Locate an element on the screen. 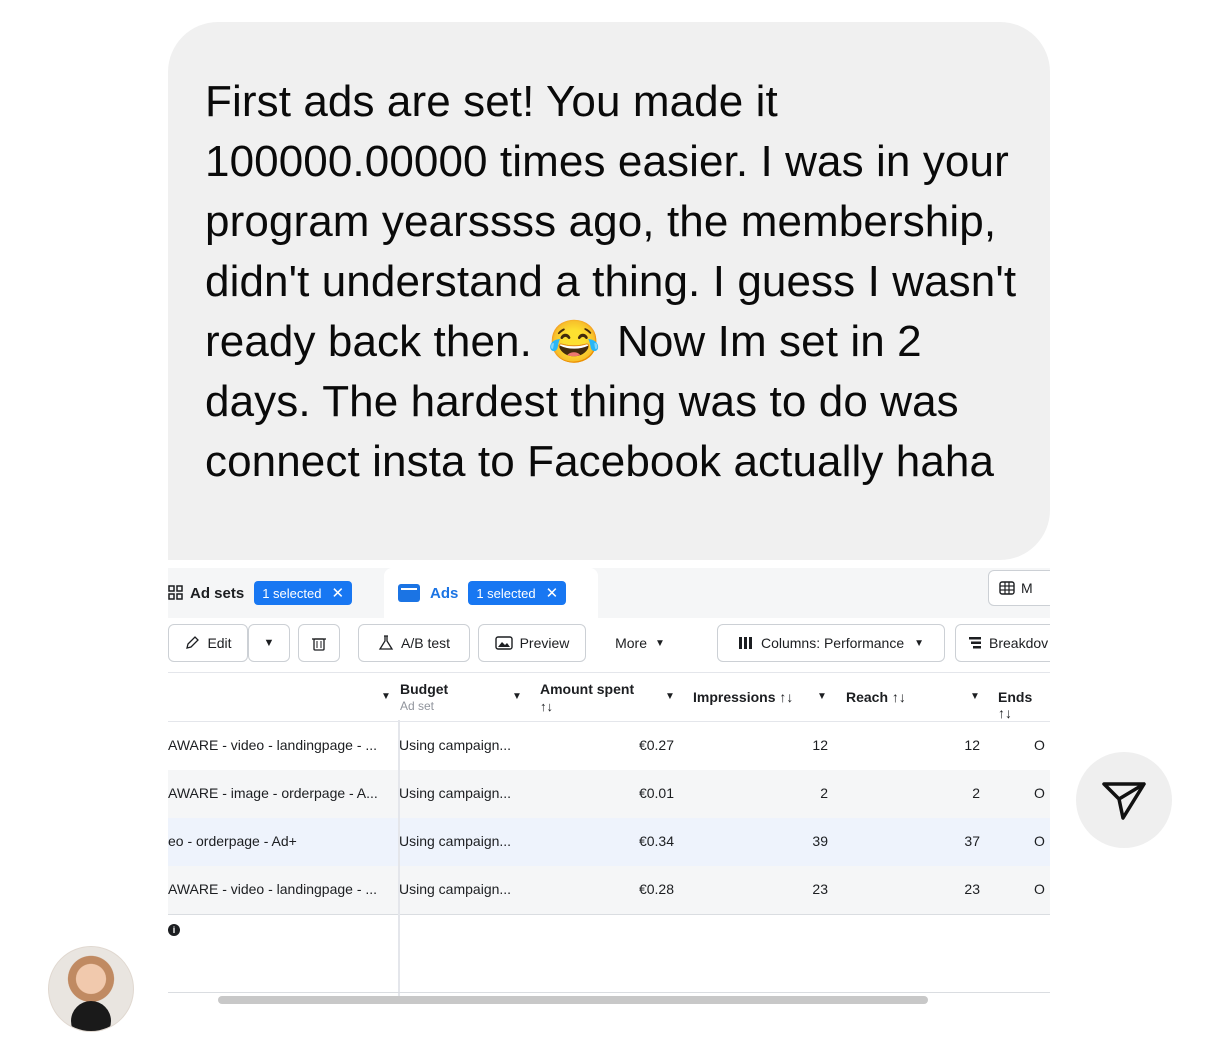  columns-caret-icon: ▼ is located at coordinates (919, 643).